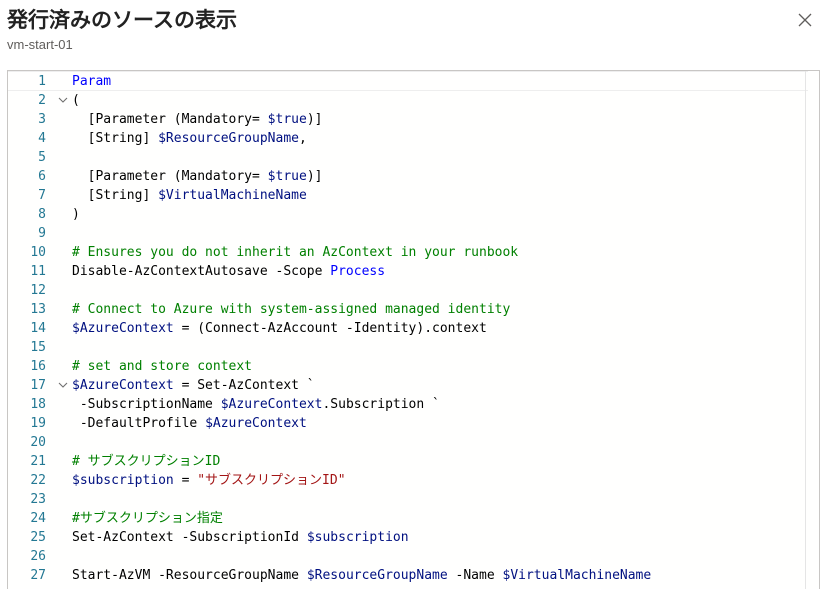  What do you see at coordinates (475, 575) in the screenshot?
I see `code-token: -Name` at bounding box center [475, 575].